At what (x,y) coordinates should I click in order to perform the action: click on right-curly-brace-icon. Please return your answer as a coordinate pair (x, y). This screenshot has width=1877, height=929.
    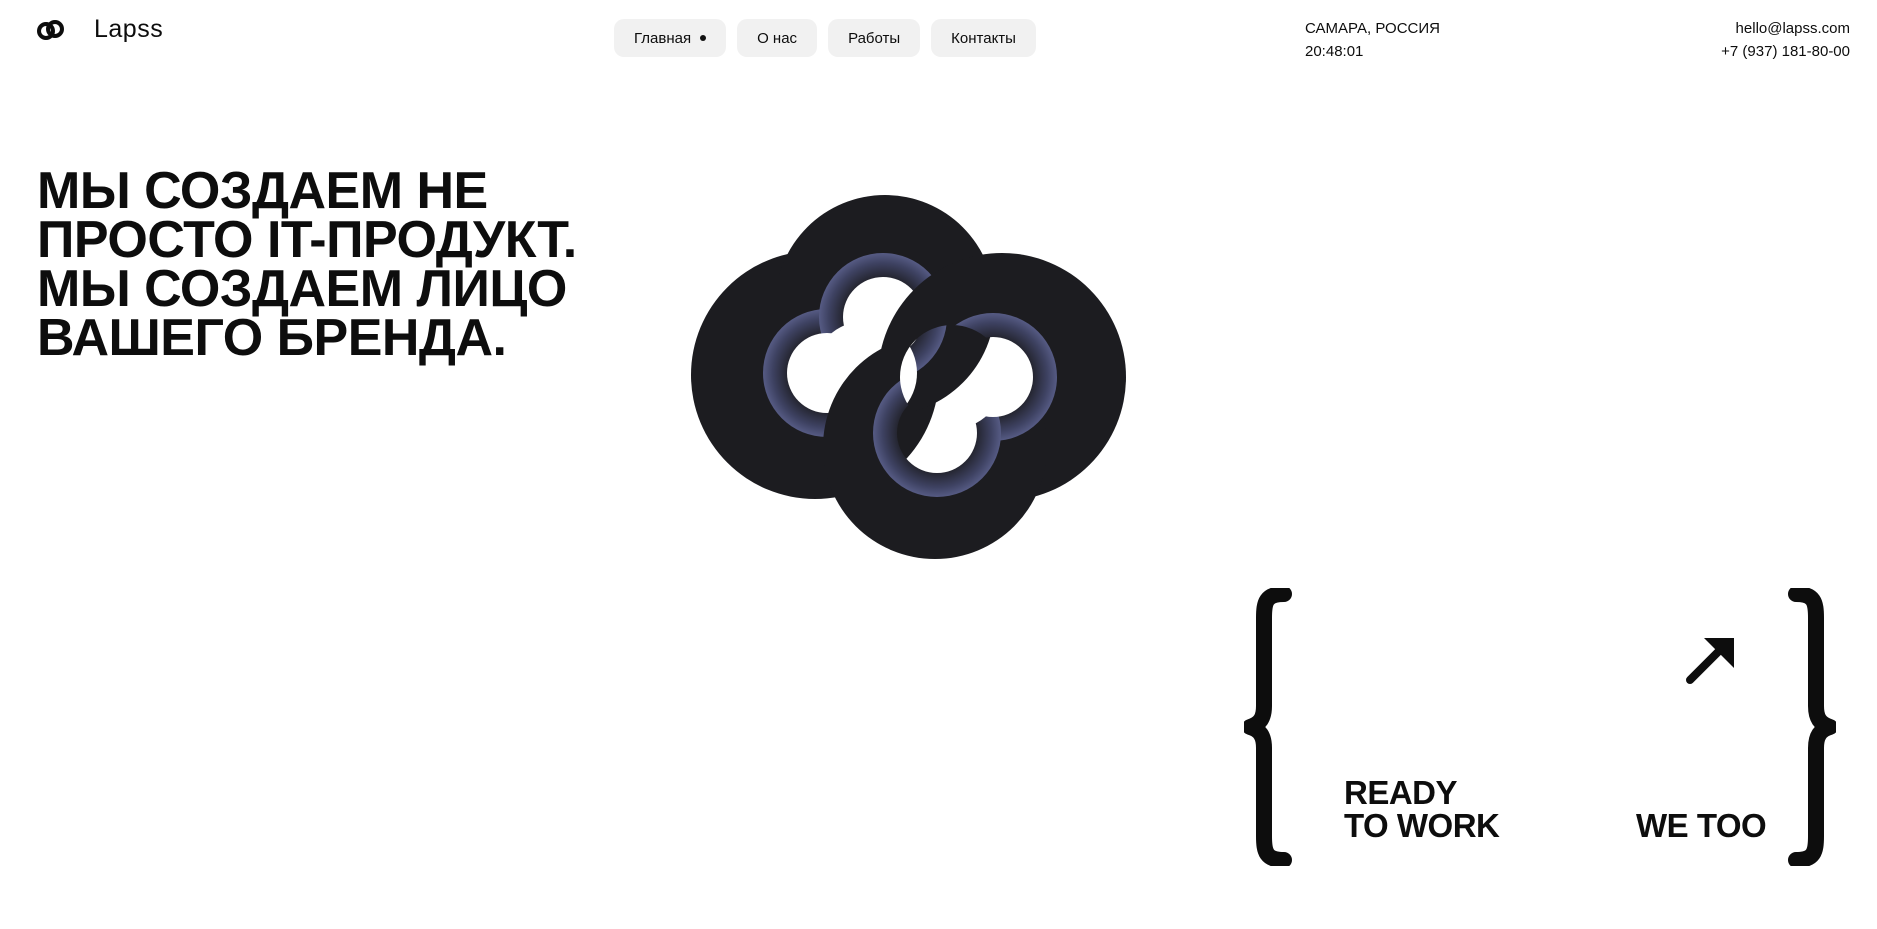
    Looking at the image, I should click on (1812, 727).